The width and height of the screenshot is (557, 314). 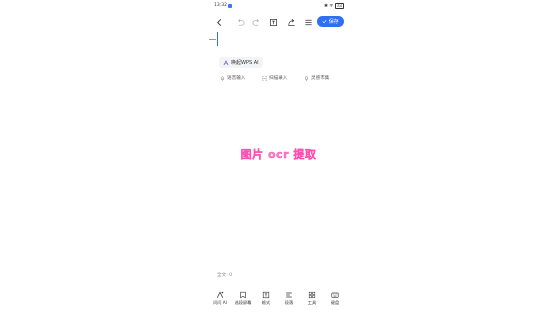 What do you see at coordinates (230, 5) in the screenshot?
I see `app-notification-icon` at bounding box center [230, 5].